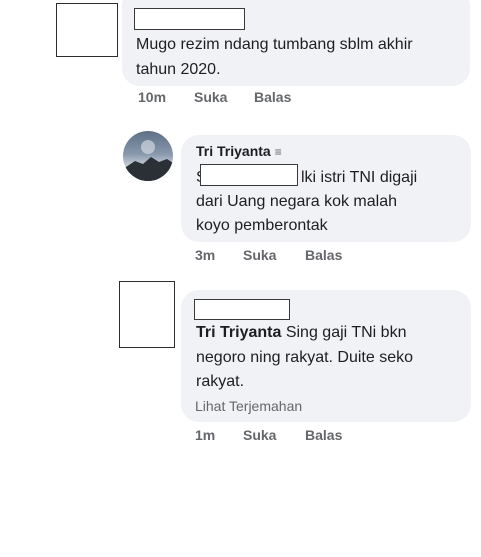 The width and height of the screenshot is (481, 557). I want to click on comment-actions: 10m Suka Balas, so click(214, 97).